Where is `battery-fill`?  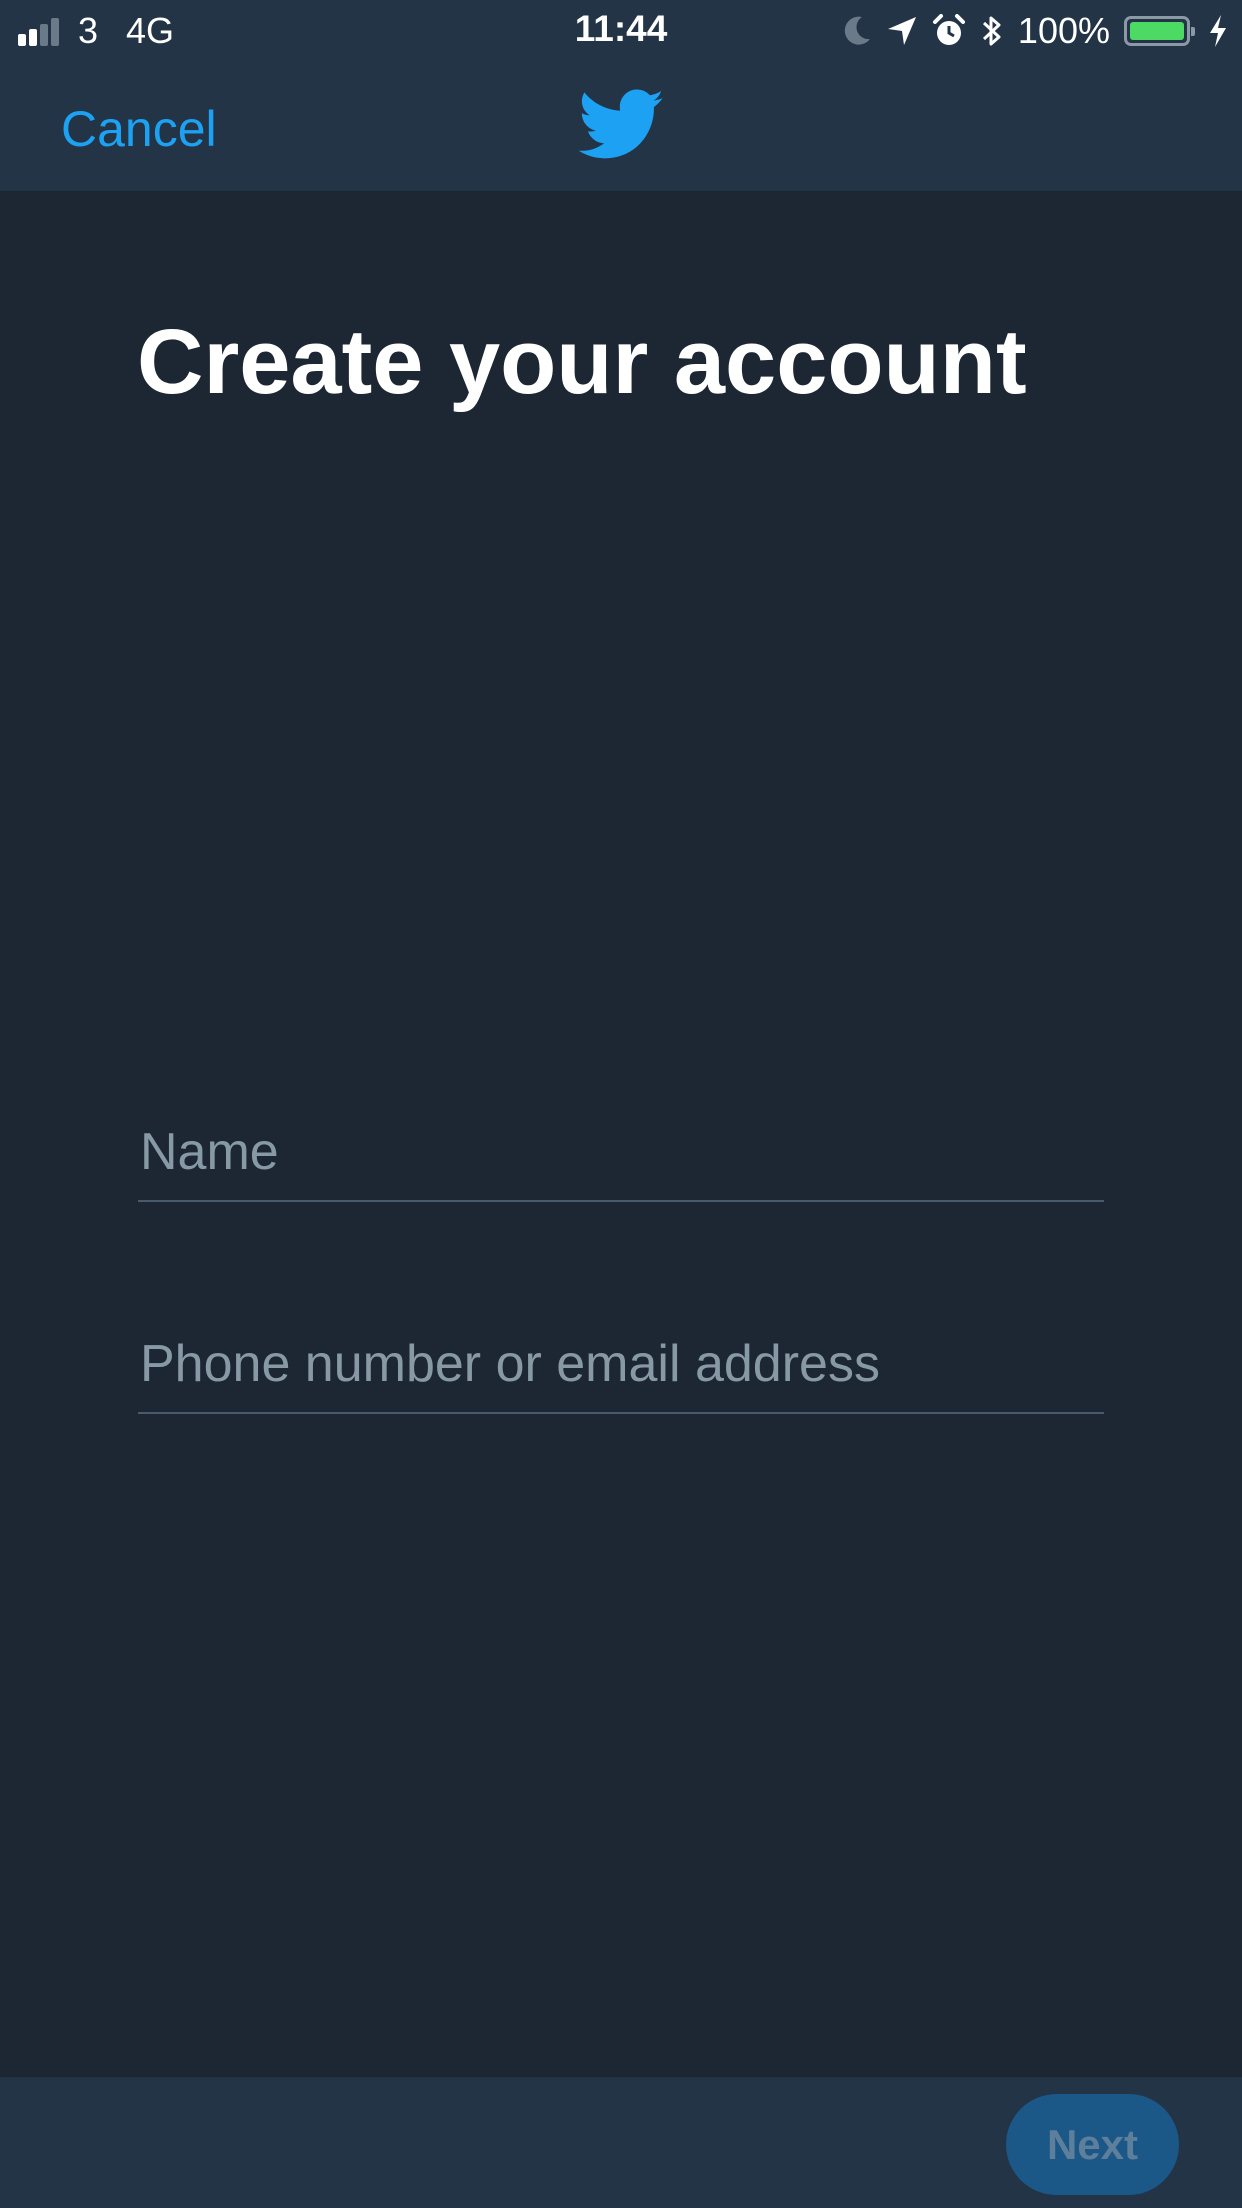 battery-fill is located at coordinates (1157, 31).